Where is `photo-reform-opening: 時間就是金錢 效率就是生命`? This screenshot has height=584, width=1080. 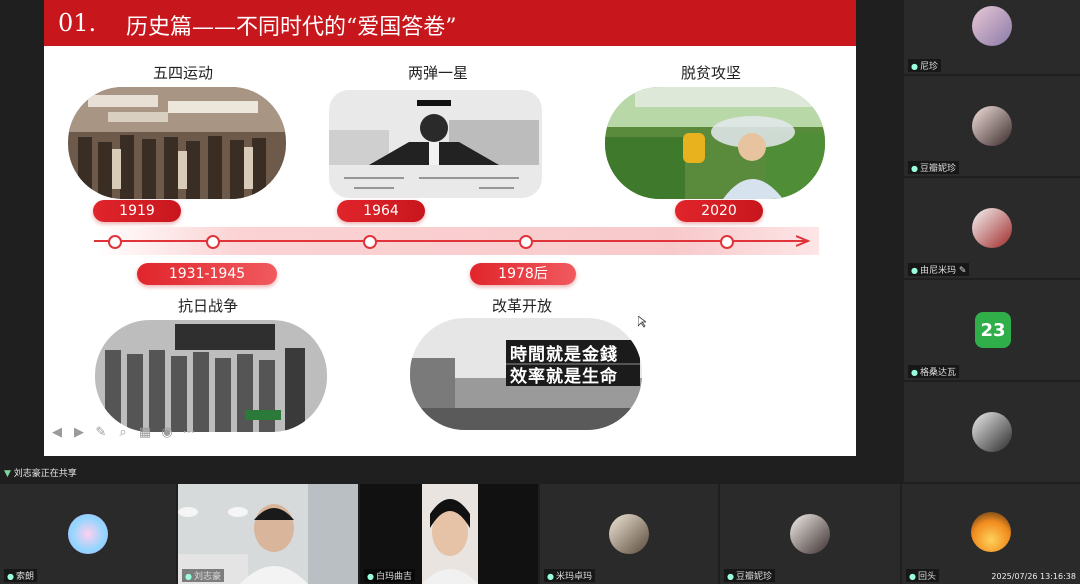 photo-reform-opening: 時間就是金錢 效率就是生命 is located at coordinates (526, 374).